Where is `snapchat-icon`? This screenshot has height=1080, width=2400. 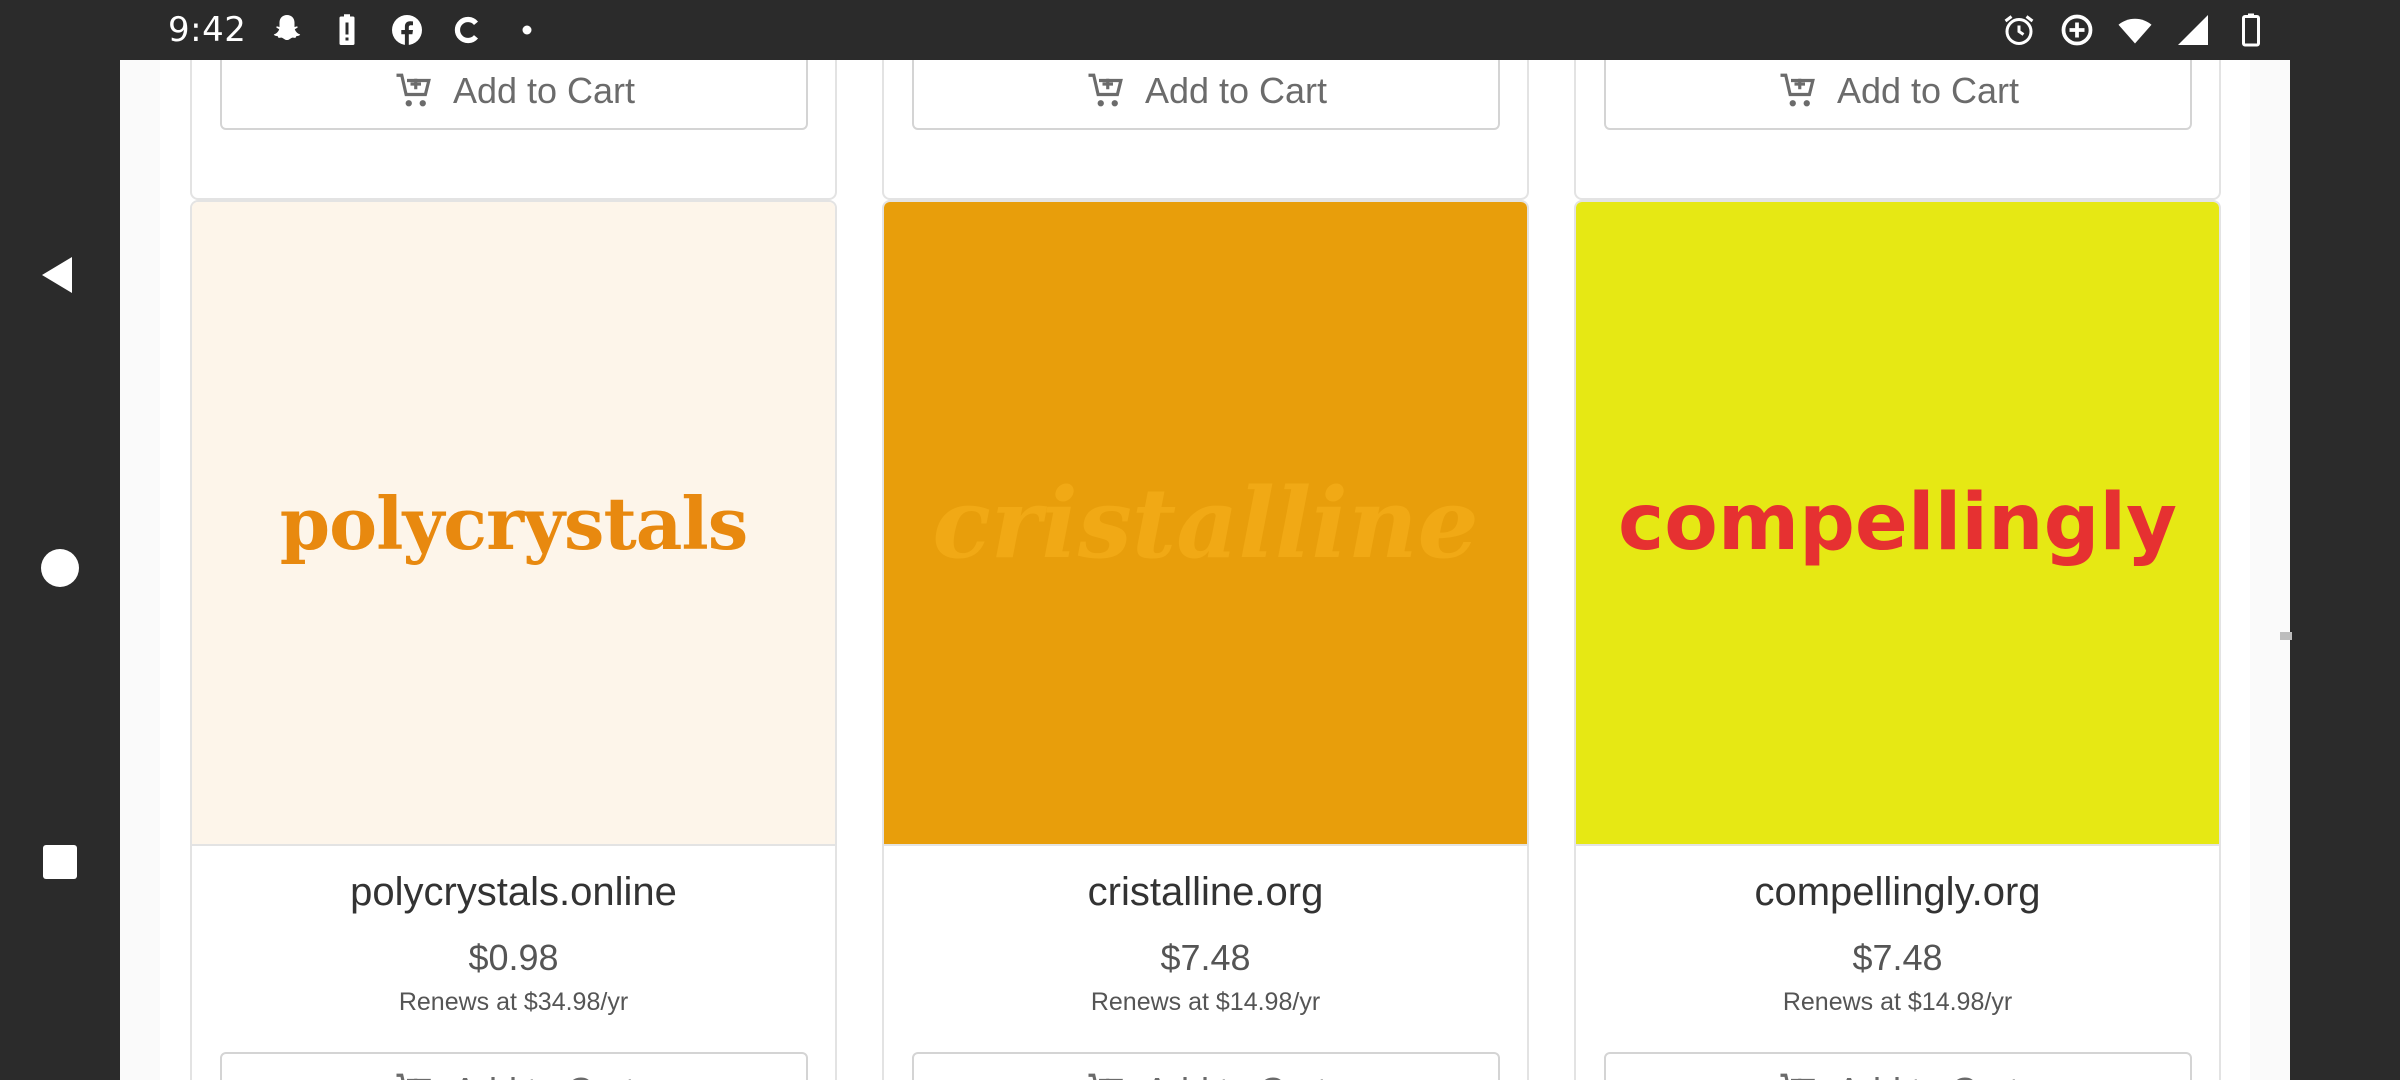 snapchat-icon is located at coordinates (287, 30).